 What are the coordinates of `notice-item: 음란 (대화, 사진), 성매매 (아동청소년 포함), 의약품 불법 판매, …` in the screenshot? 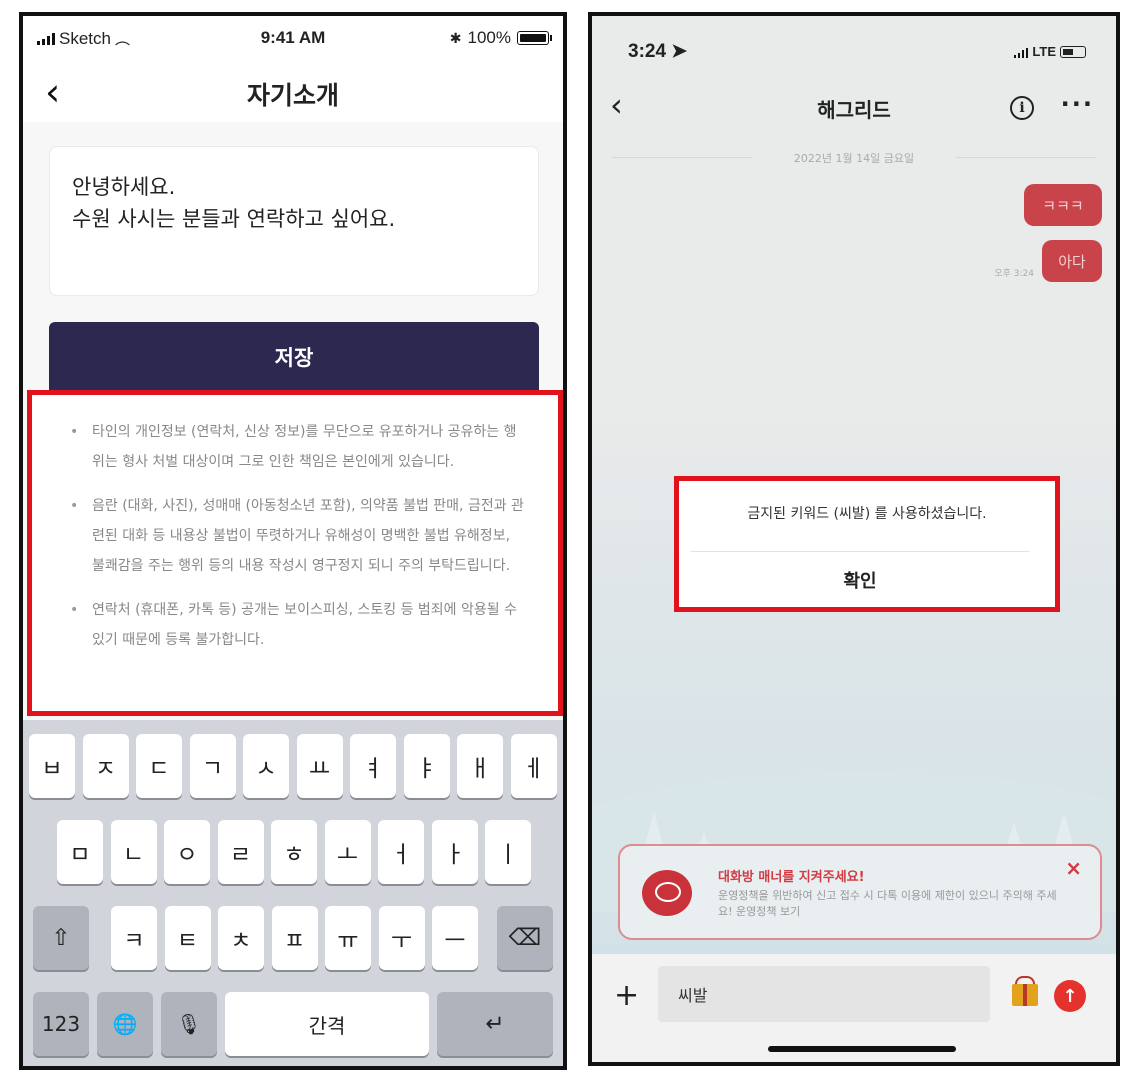 It's located at (297, 536).